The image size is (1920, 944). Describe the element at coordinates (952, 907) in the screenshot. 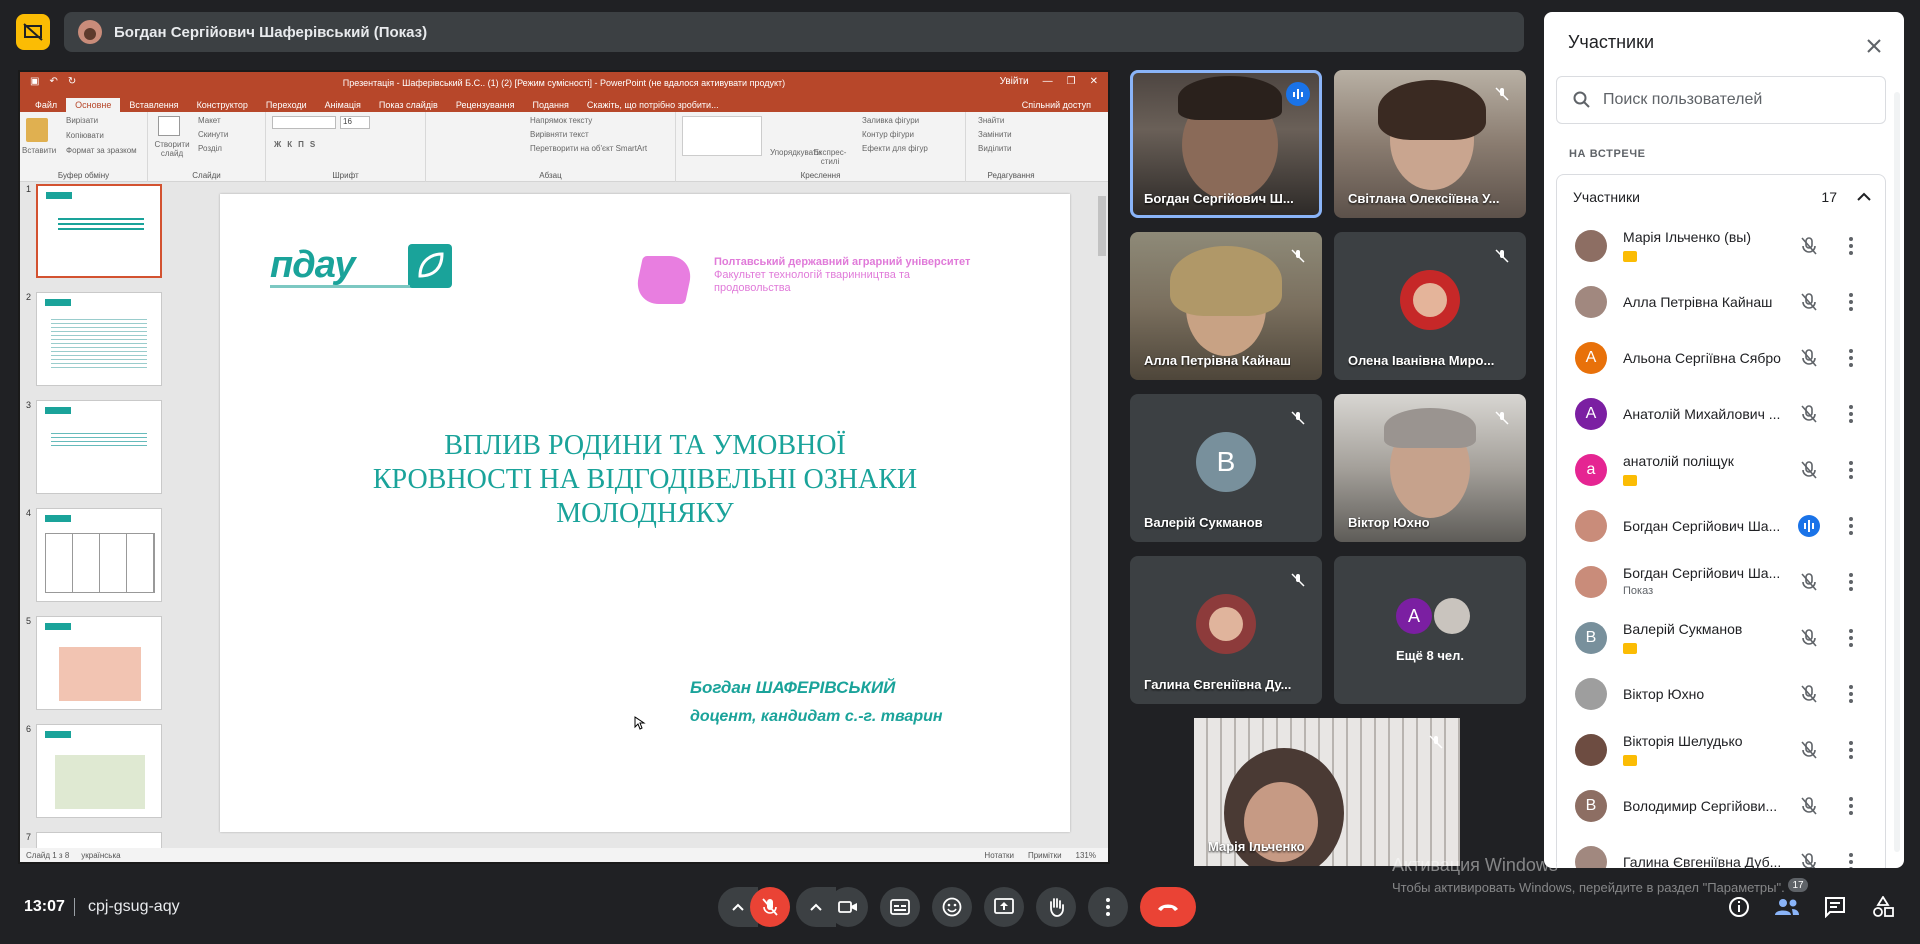

I see `reactions-button` at that location.